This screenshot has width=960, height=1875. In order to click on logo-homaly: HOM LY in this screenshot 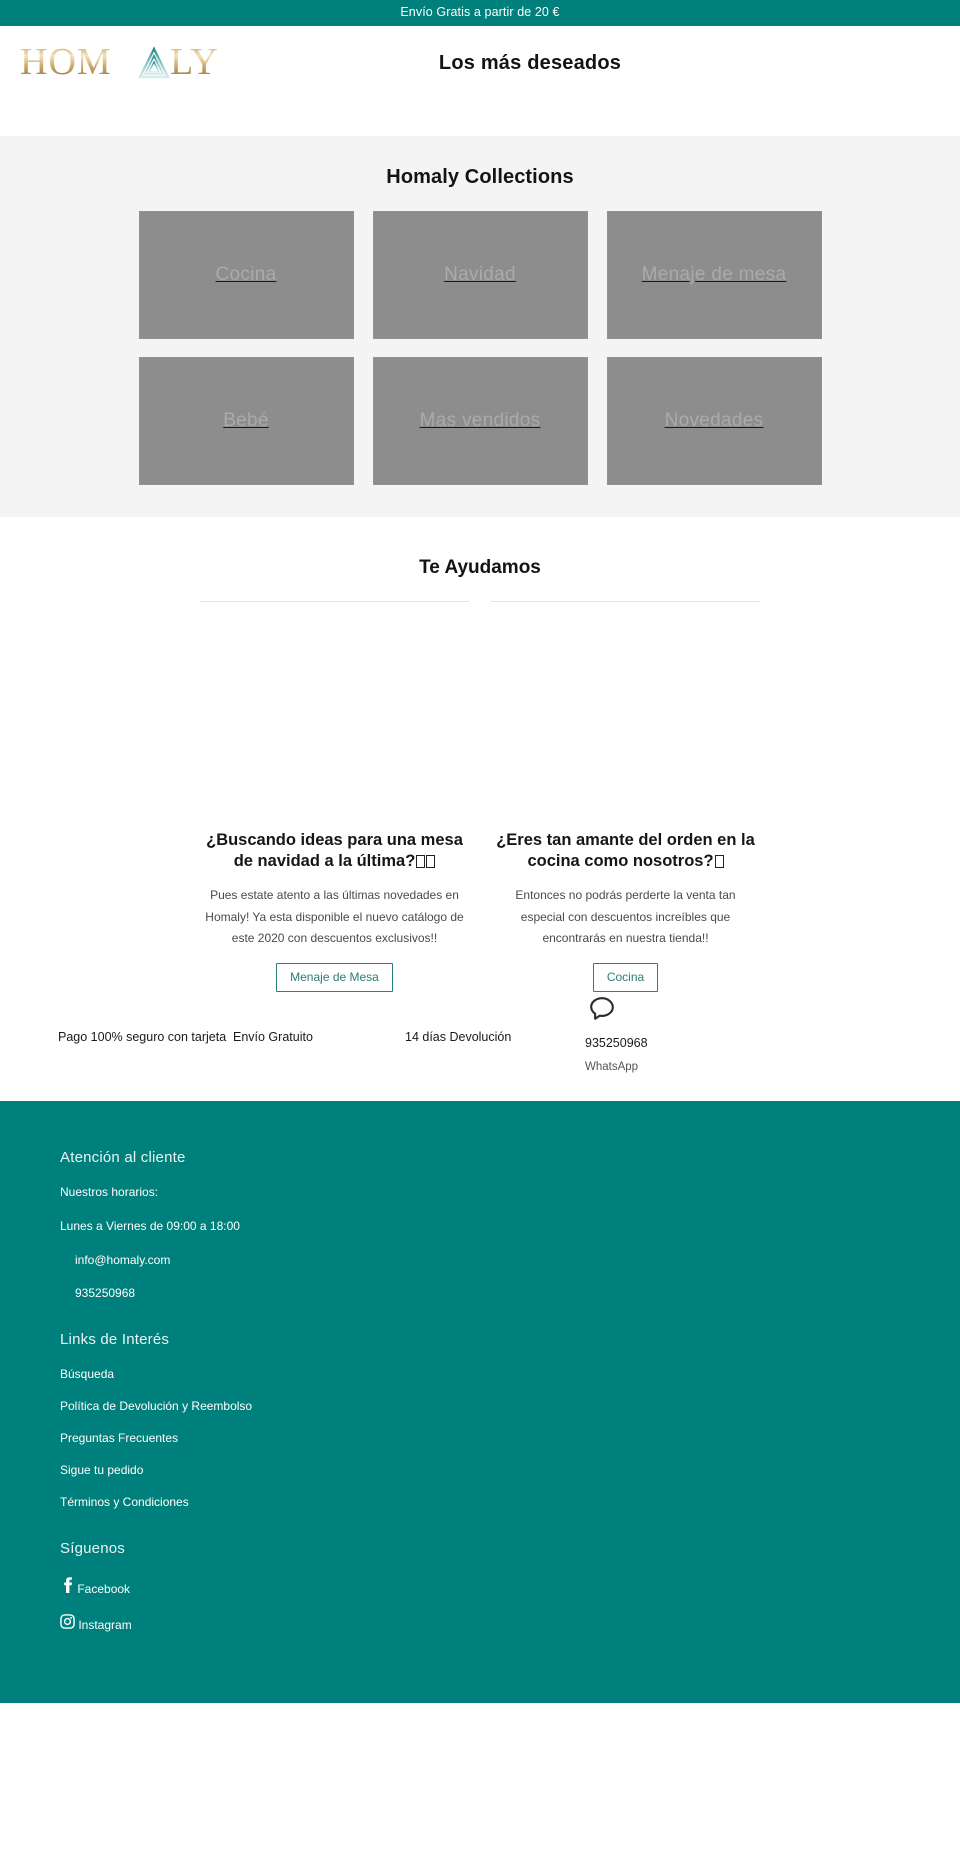, I will do `click(145, 63)`.